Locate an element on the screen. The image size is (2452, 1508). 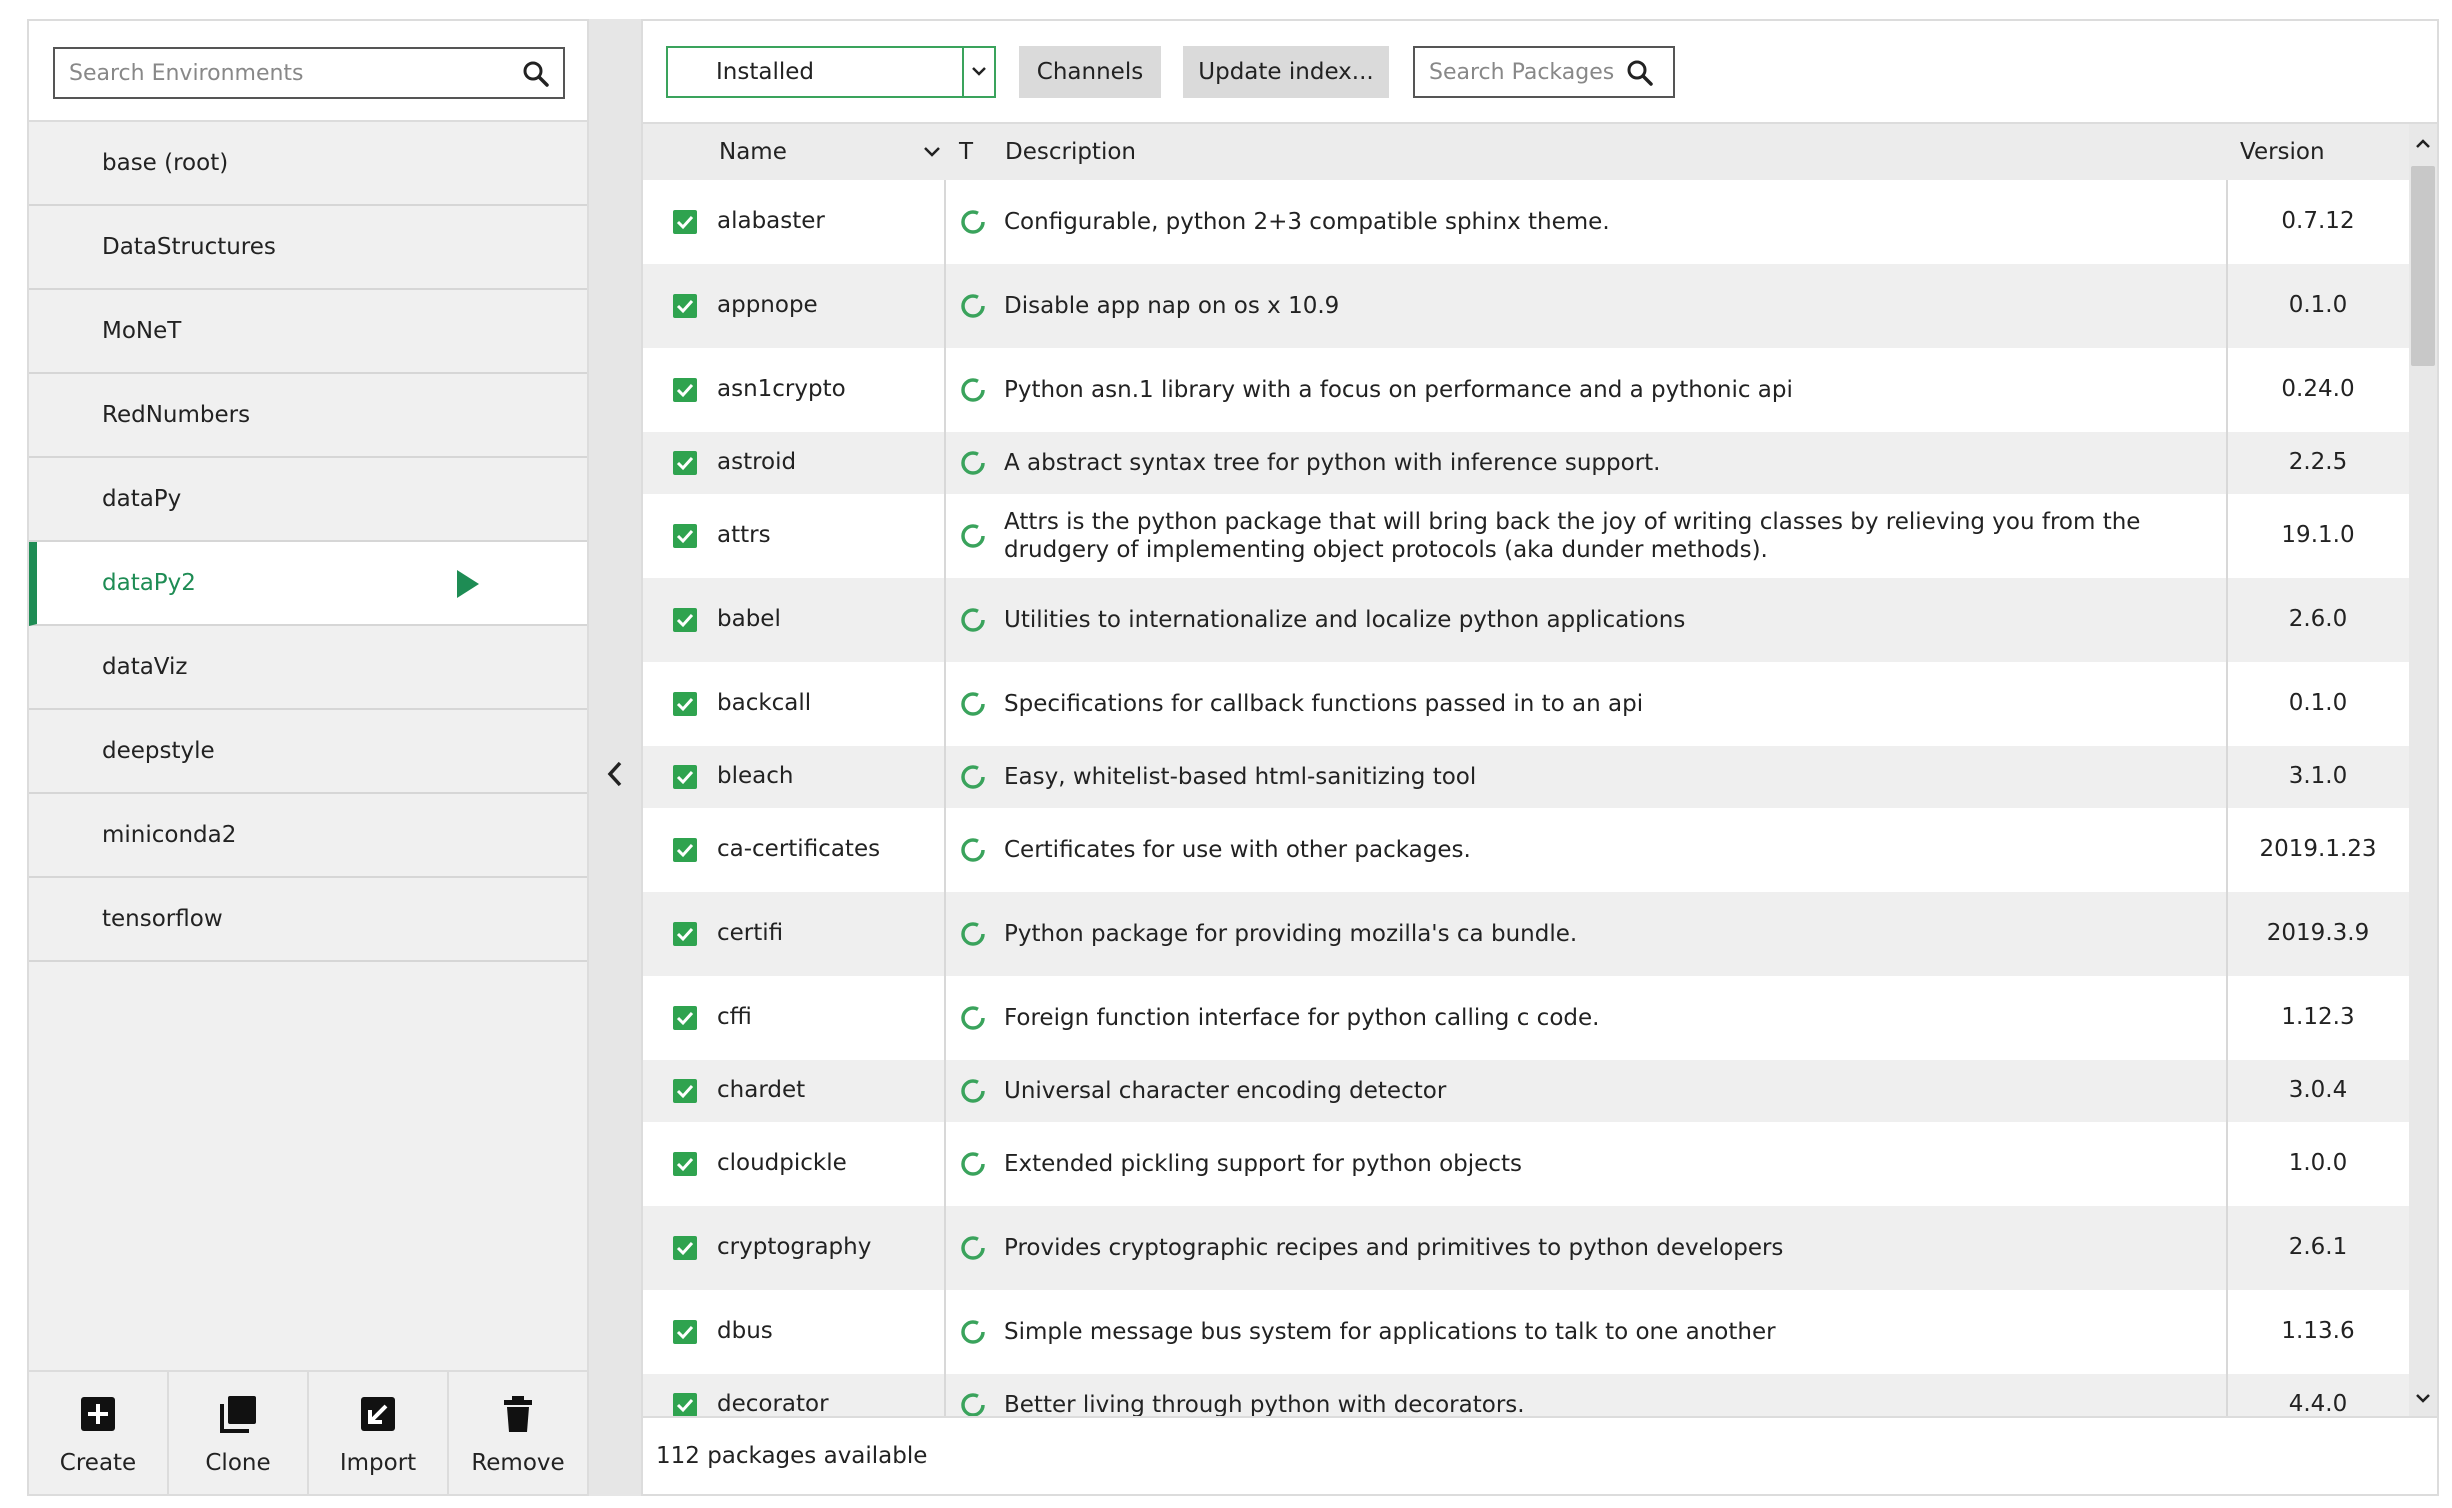
package-version: 4.4.0 is located at coordinates (2318, 1403).